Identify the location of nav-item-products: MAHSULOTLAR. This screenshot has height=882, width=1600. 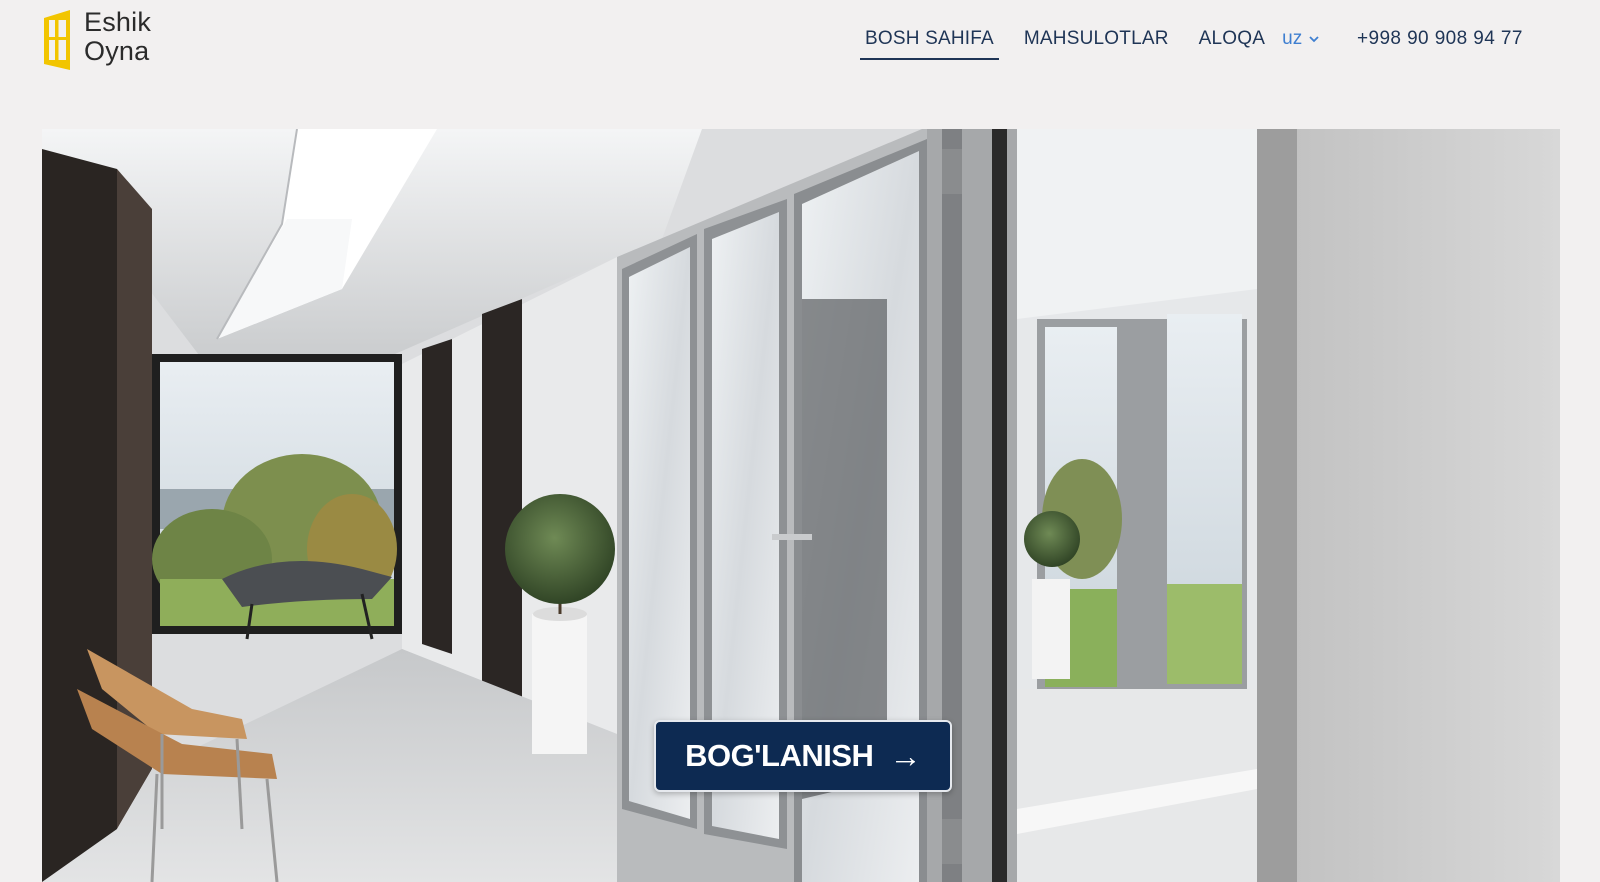
(1096, 41).